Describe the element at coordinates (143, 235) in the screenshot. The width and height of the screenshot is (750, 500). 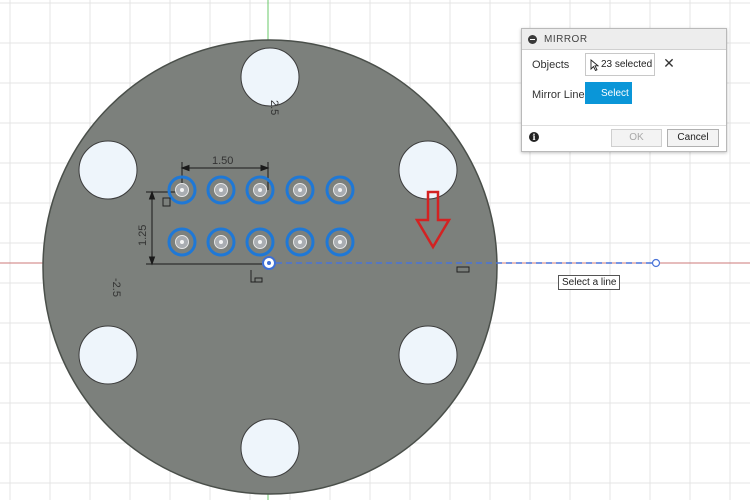
I see `dim-vertical: 1.25` at that location.